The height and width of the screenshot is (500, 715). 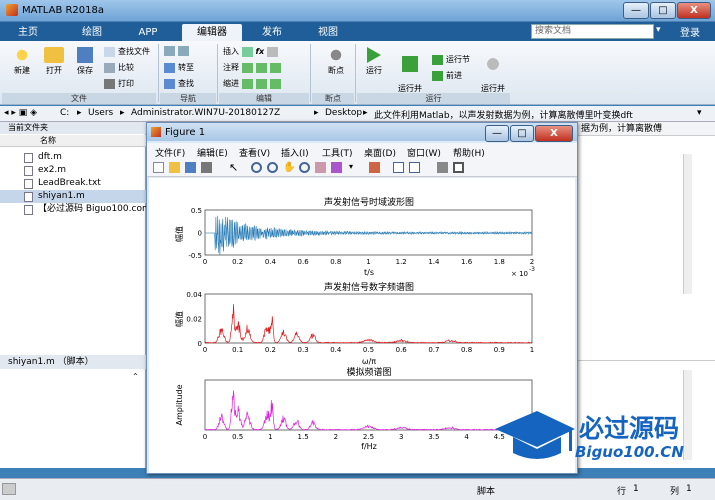 I want to click on link-icon, so click(x=374, y=167).